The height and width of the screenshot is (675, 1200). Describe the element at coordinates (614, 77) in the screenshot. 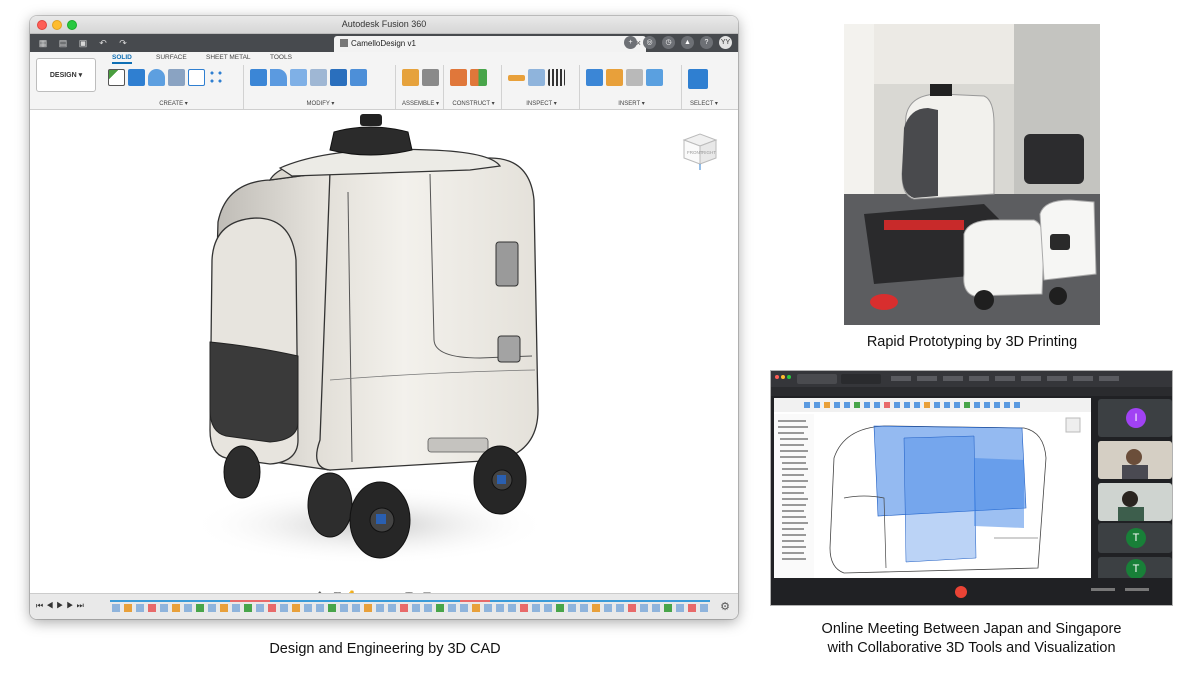

I see `insert-svg-icon` at that location.